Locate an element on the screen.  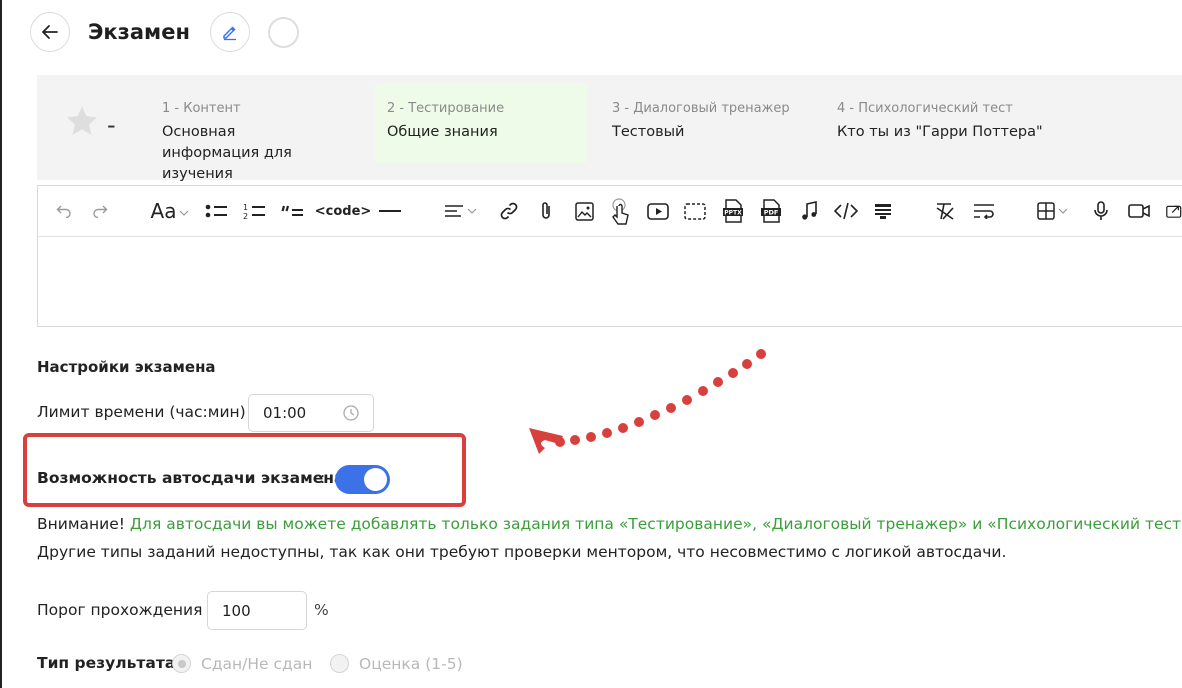
step-name: Тестовый is located at coordinates (648, 132).